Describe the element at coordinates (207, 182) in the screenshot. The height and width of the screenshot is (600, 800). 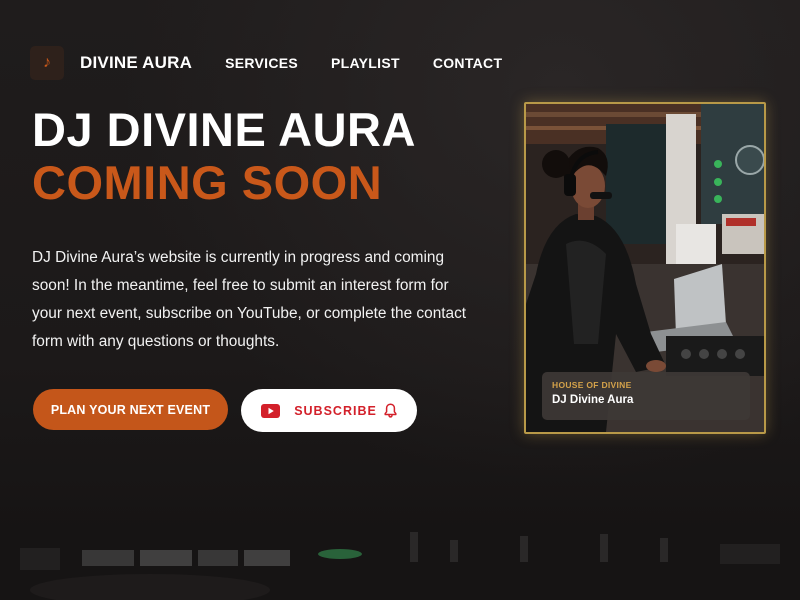
I see `hero-subtitle: COMING SOON` at that location.